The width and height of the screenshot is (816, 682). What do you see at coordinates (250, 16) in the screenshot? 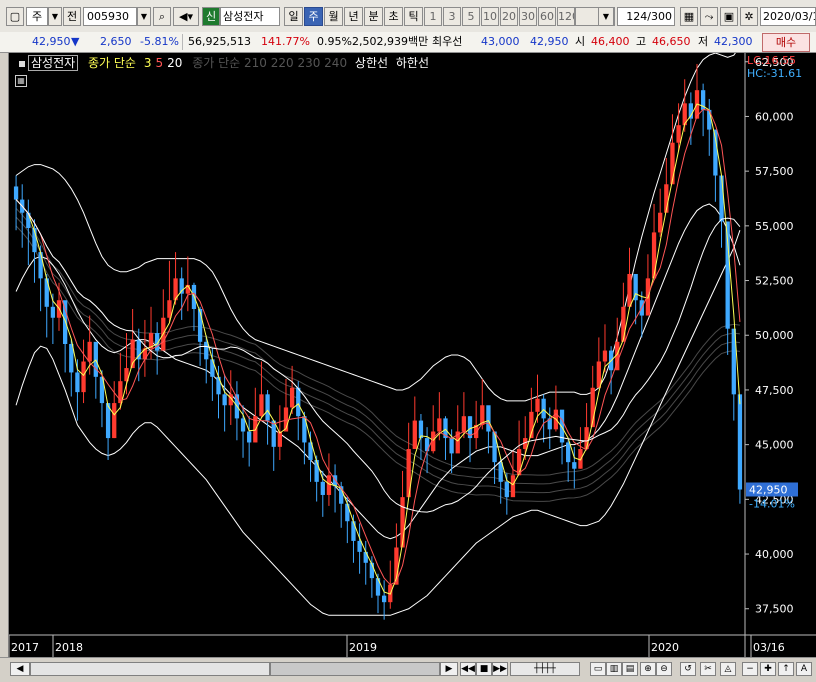
I see `stock-name-field: 삼성전자` at bounding box center [250, 16].